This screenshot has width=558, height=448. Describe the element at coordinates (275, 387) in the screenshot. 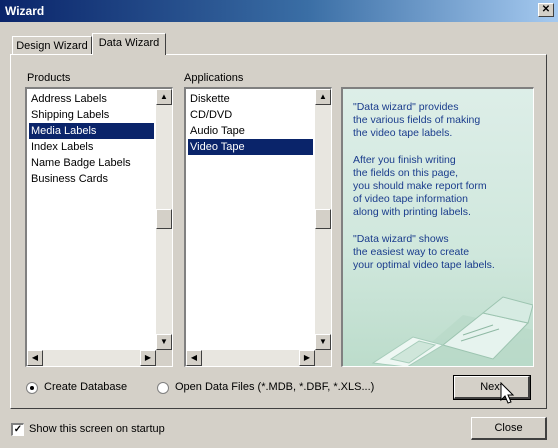

I see `open-data-files-label: Open Data Files (*.MDB, *.DBF, *.XLS...)` at that location.